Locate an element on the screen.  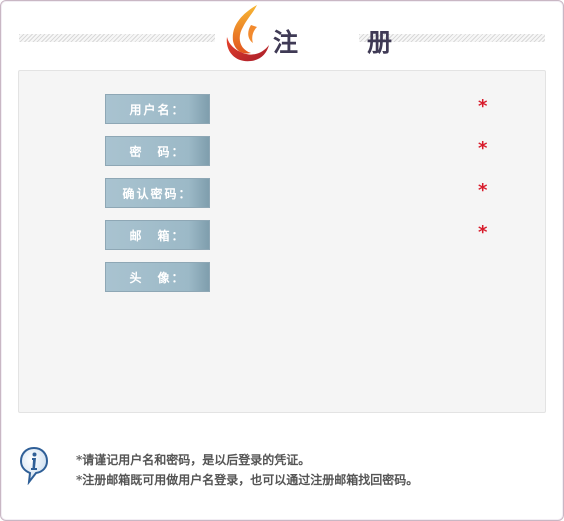
note-remember-credentials: *请谨记用户名和密码，是以后登录的凭证。 is located at coordinates (193, 460).